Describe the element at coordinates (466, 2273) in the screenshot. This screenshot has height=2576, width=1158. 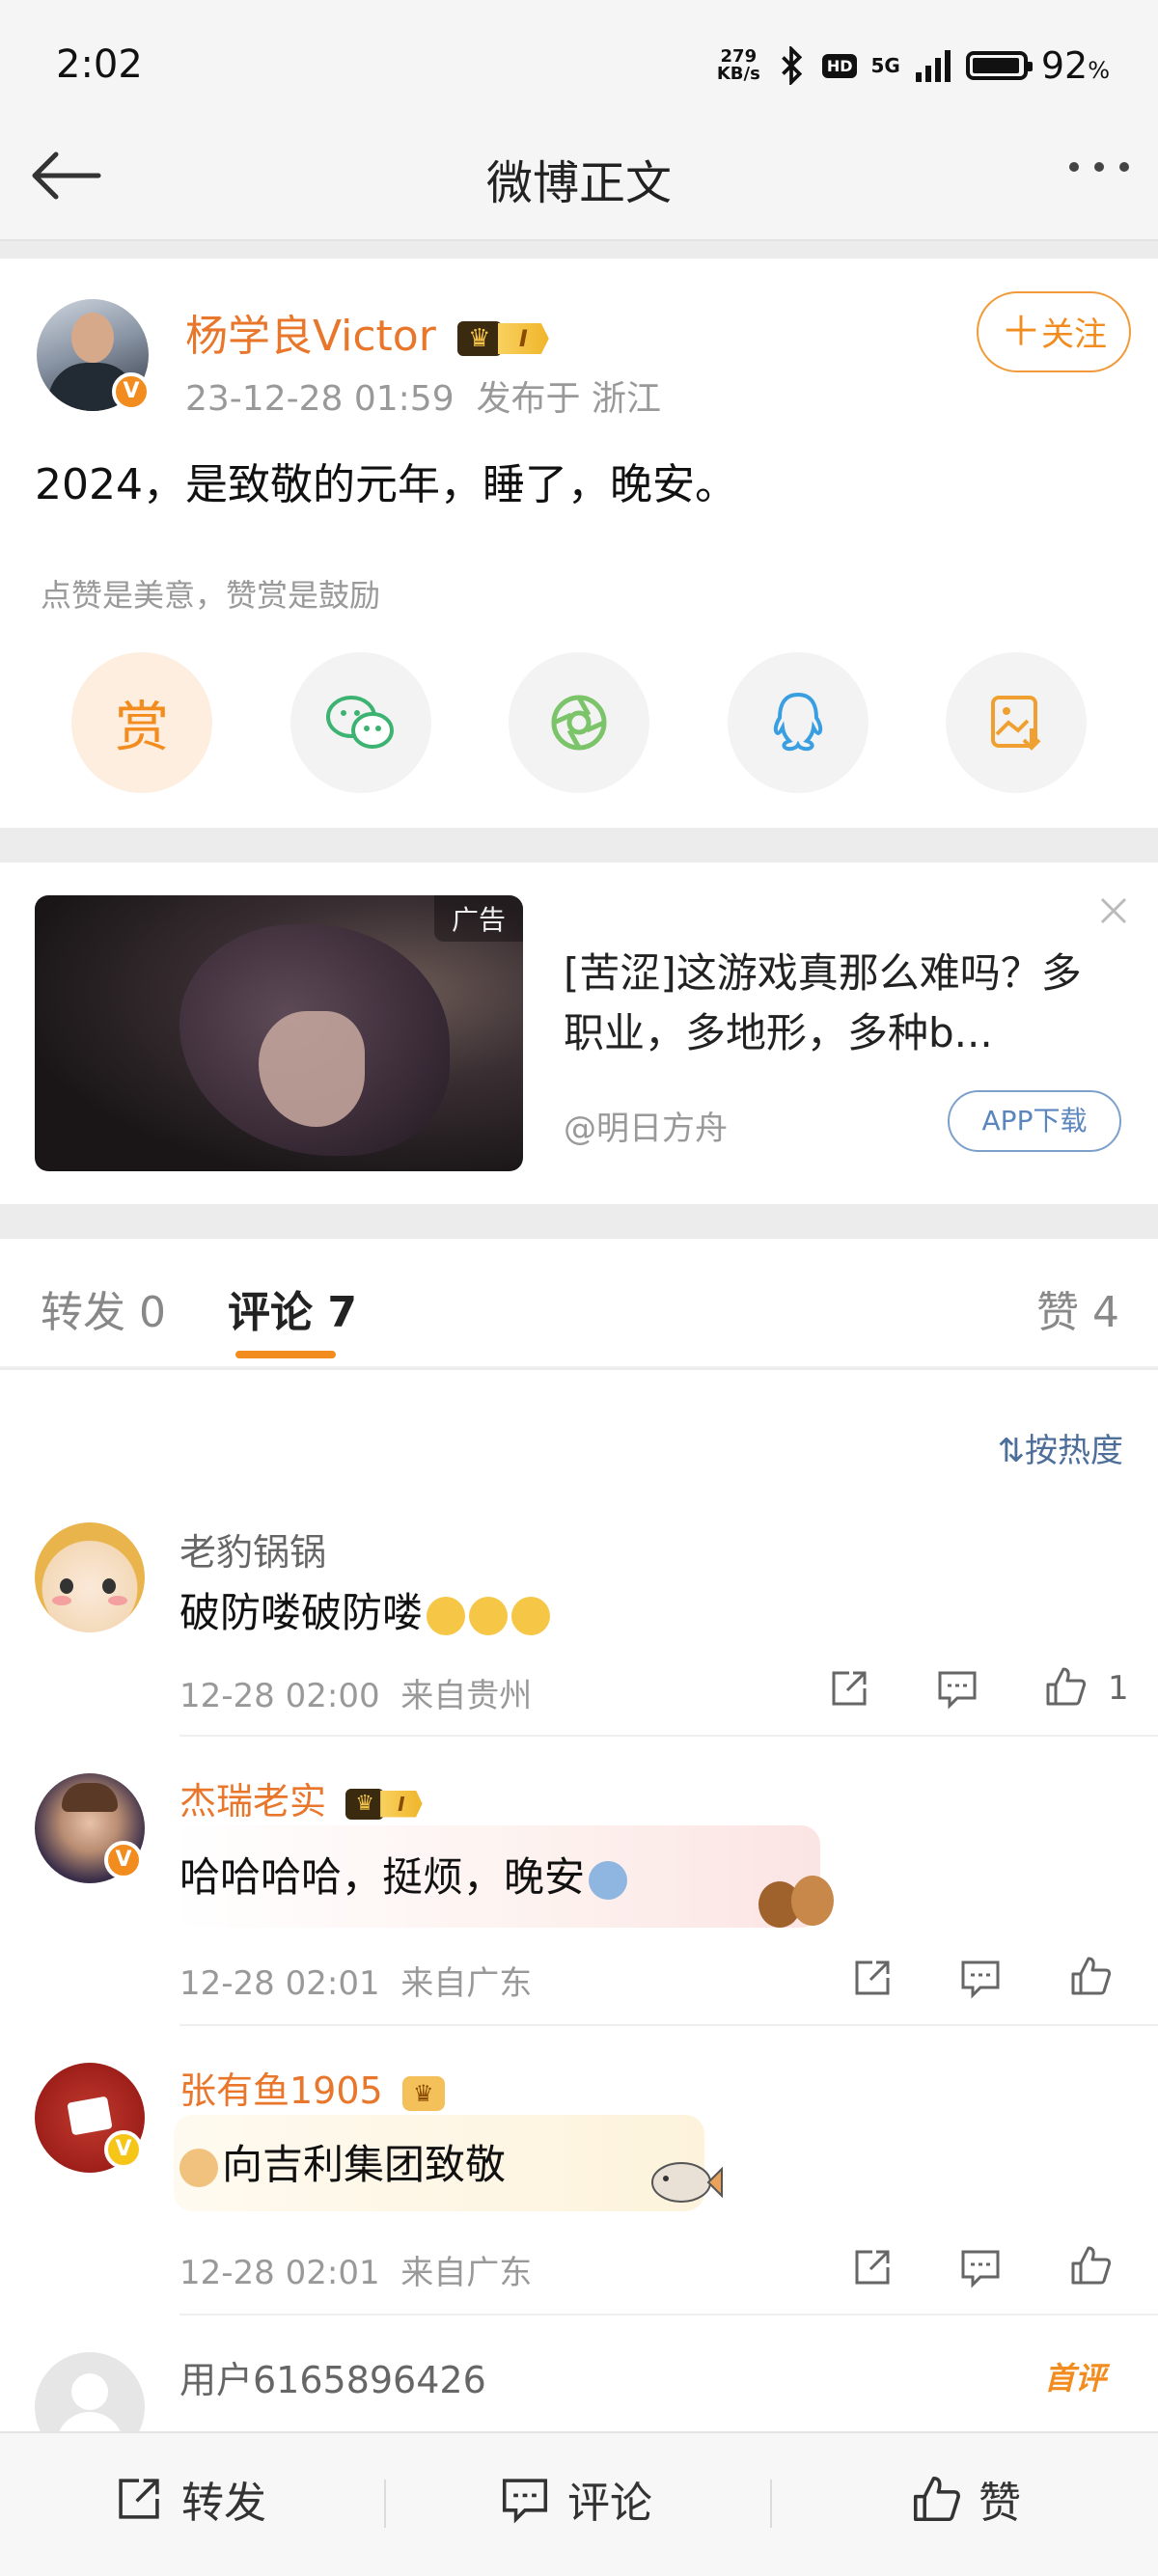
I see `comment-location: 来自广东` at that location.